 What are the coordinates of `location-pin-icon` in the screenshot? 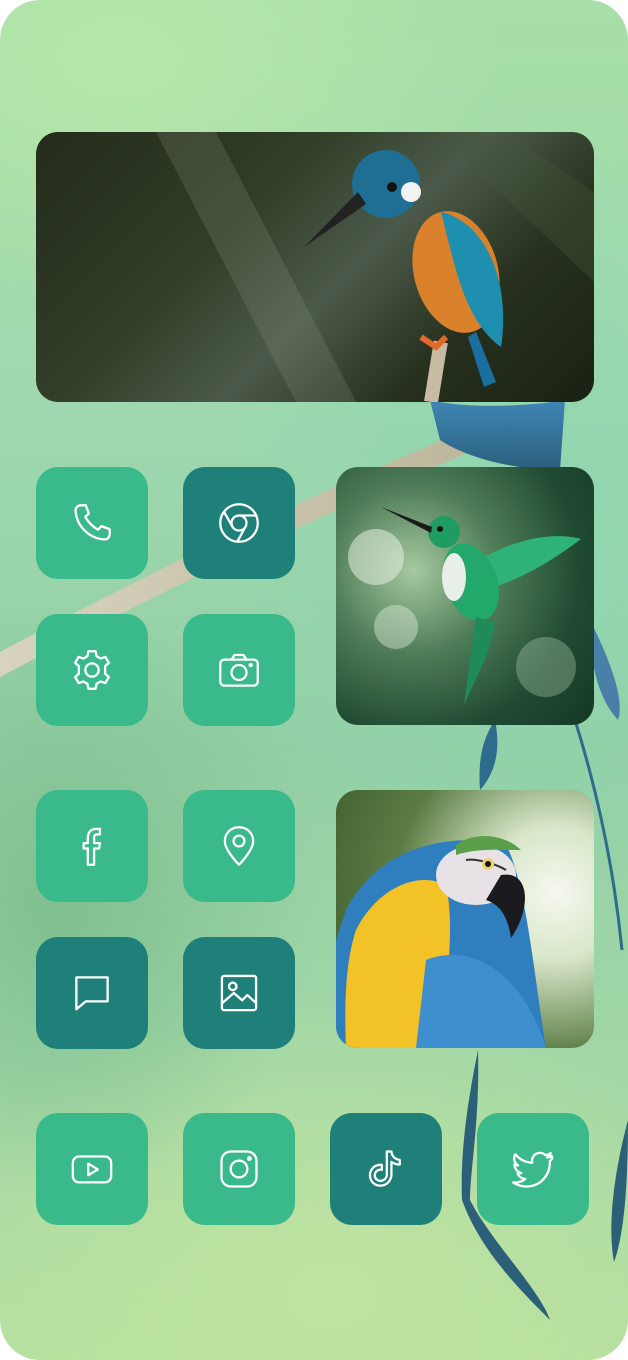 It's located at (239, 846).